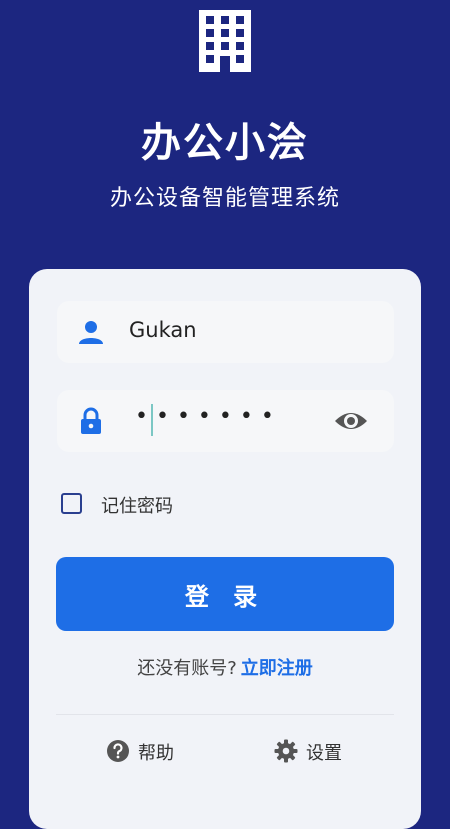 This screenshot has width=450, height=829. I want to click on app-subtitle: 办公设备智能管理系统, so click(224, 198).